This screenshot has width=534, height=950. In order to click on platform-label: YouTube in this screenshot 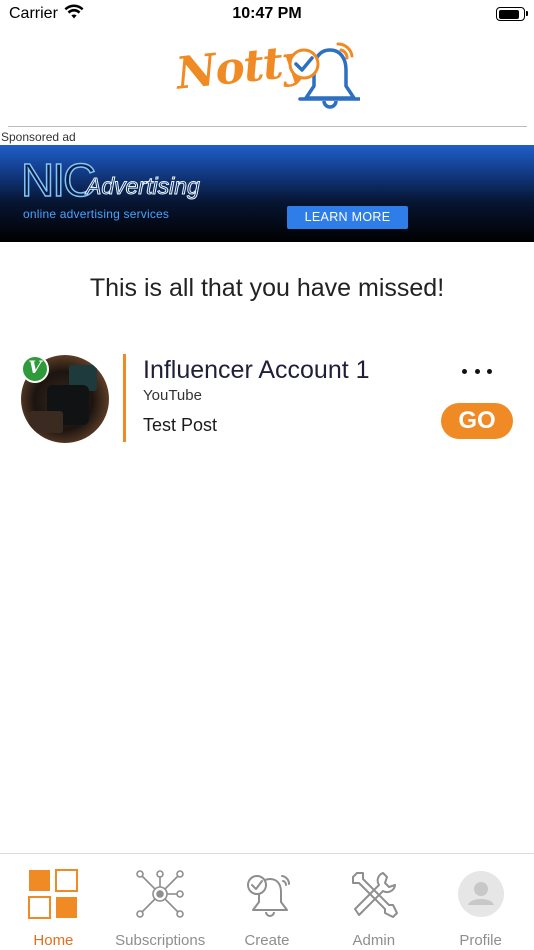, I will do `click(172, 395)`.